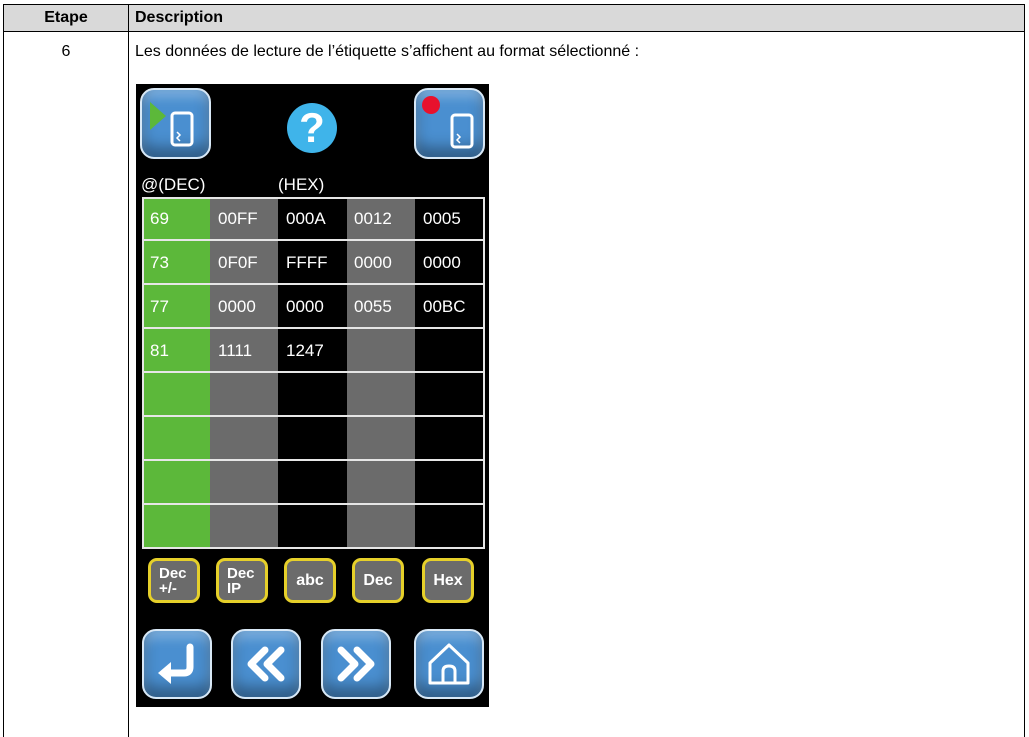 This screenshot has height=737, width=1029. I want to click on stop-read-icon, so click(448, 122).